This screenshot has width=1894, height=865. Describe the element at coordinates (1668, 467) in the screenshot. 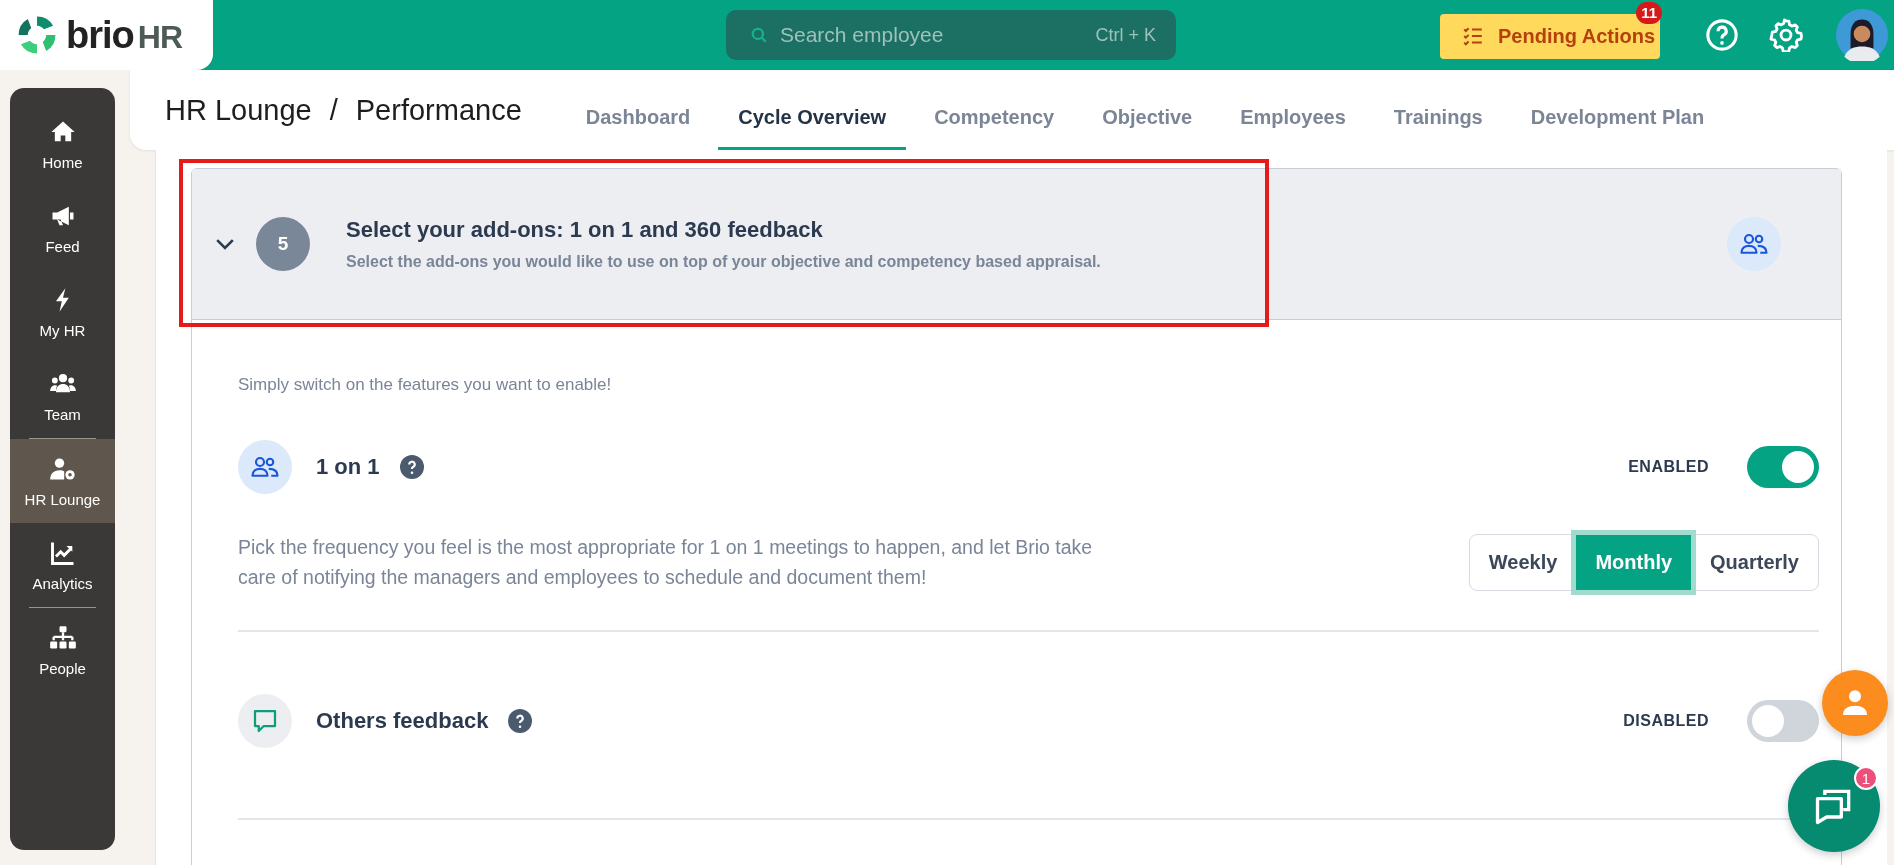

I see `status-label: ENABLED` at that location.